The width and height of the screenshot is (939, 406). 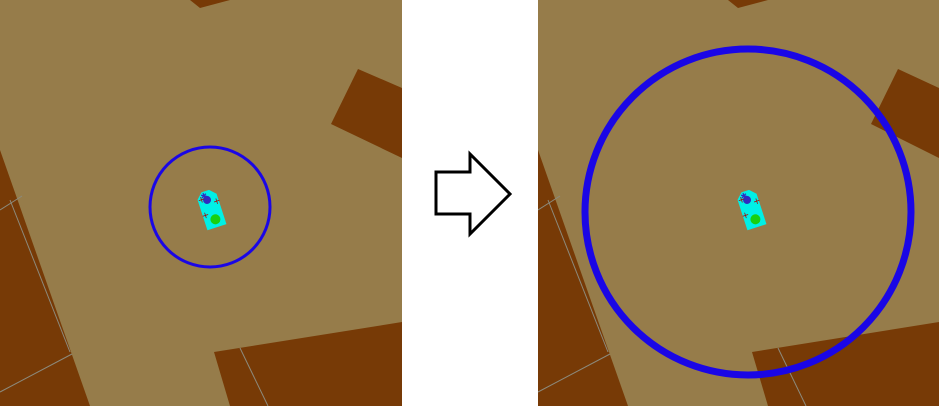 I want to click on right-arrow-shape, so click(x=473, y=194).